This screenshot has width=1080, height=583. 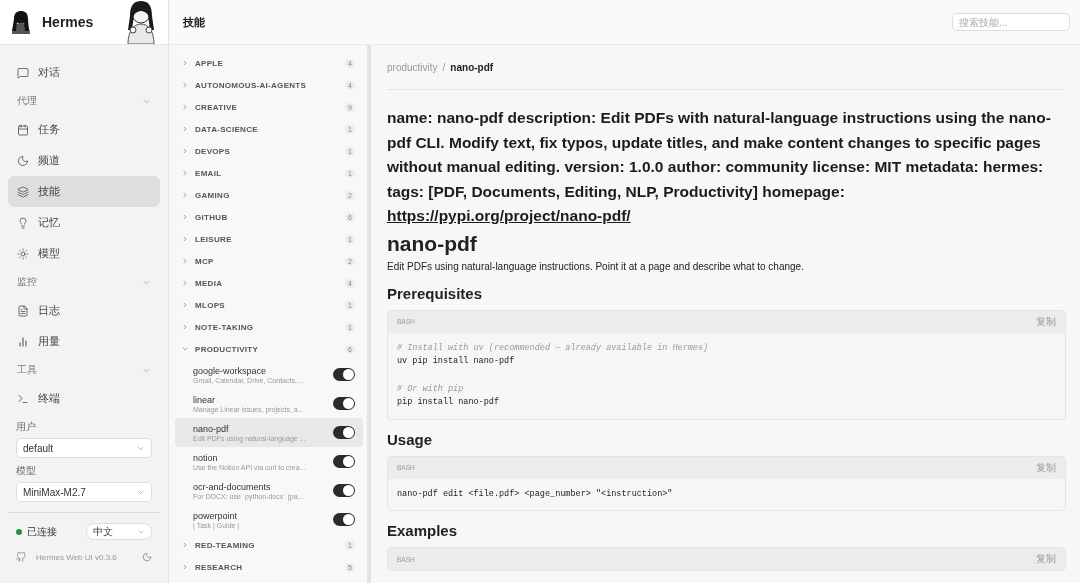 I want to click on frontmatter-text: name: nano-pdf description: Edit PDFs with natural-language instructions using the nano-pdf CLI. Modify text, fix typos, update titles, and make content changes to specific pages without manual editing. version: 1.0.0 author: community license: MIT metadata: hermes: tags: [PDF, Documents, Editing, NLP, Productivity] homepage: https://pypi.org/project/nano-pdf/, so click(x=719, y=167).